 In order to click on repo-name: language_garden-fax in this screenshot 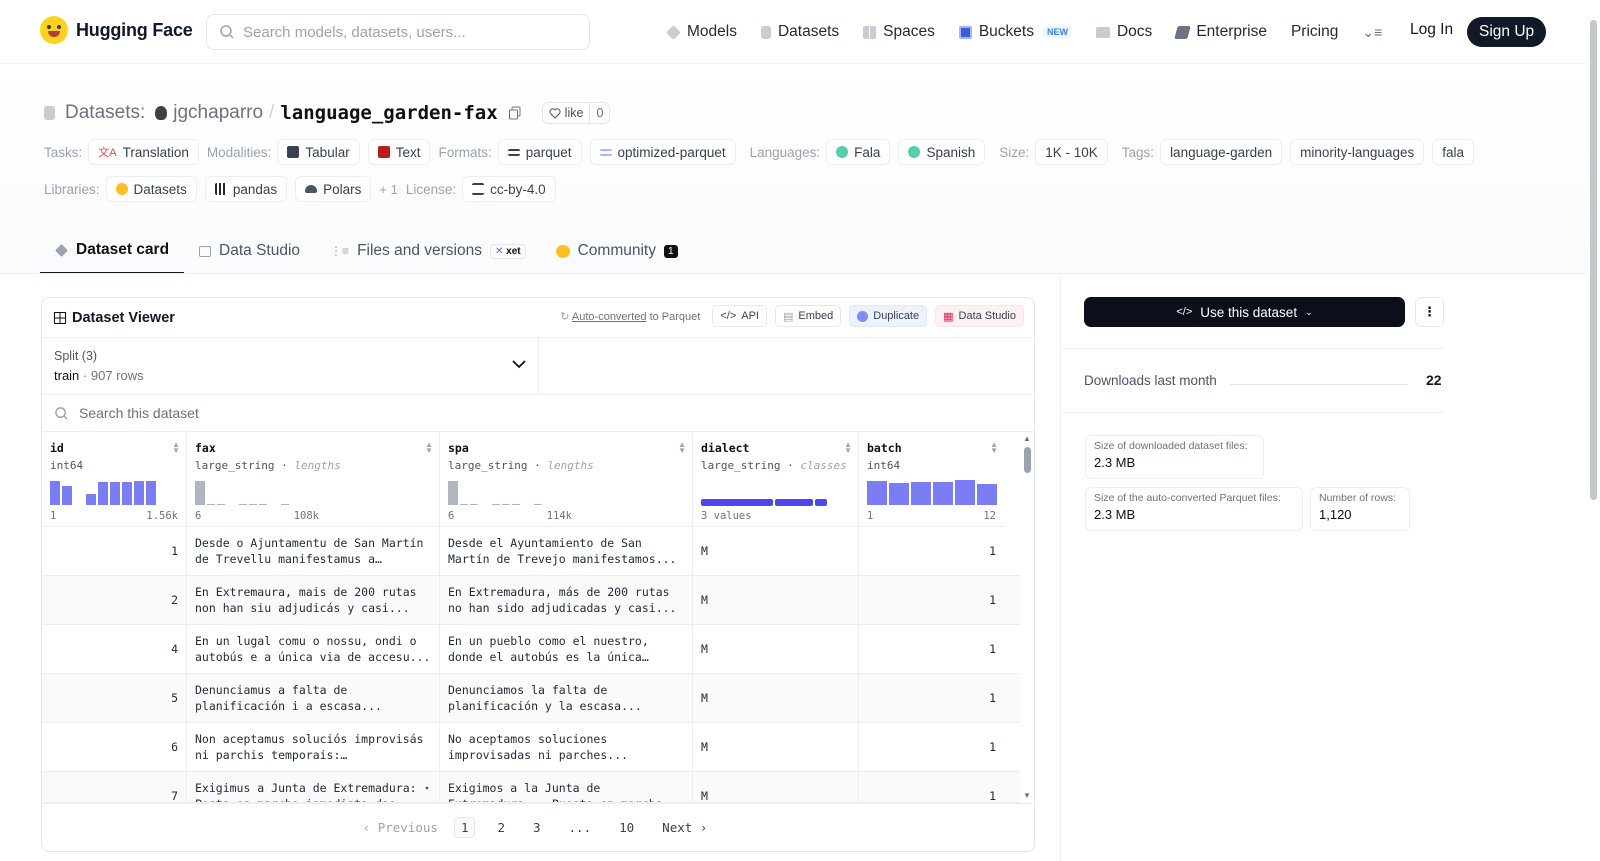, I will do `click(388, 113)`.